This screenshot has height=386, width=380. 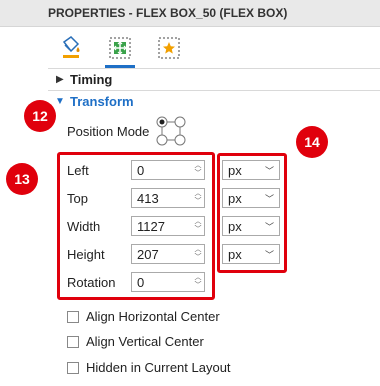 I want to click on hidden-layout-label: Hidden in Current Layout, so click(x=158, y=367).